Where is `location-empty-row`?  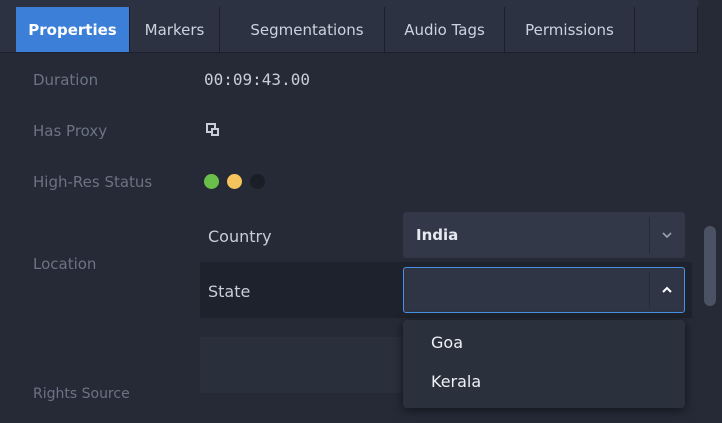
location-empty-row is located at coordinates (305, 365).